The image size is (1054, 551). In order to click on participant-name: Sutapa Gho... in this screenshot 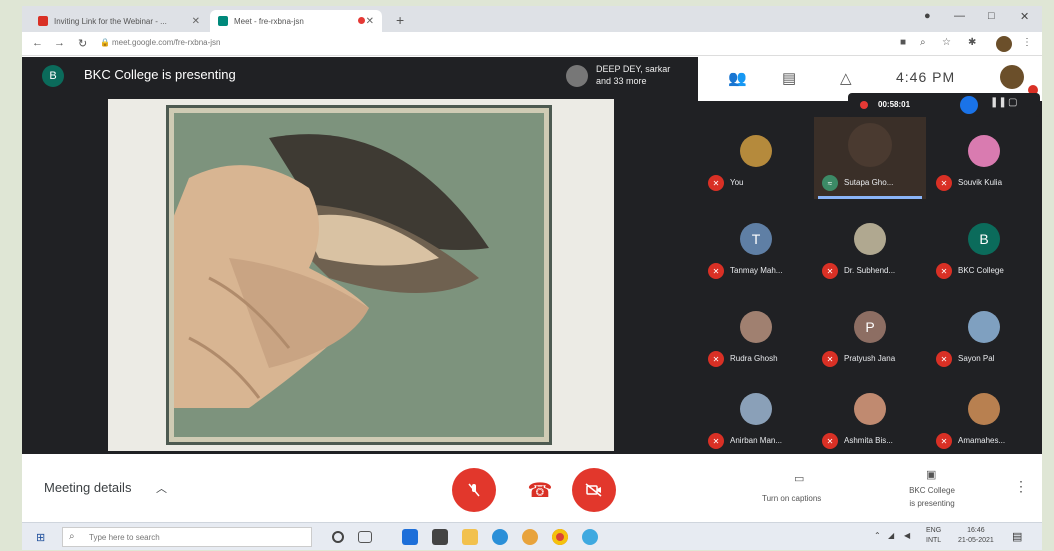, I will do `click(869, 182)`.